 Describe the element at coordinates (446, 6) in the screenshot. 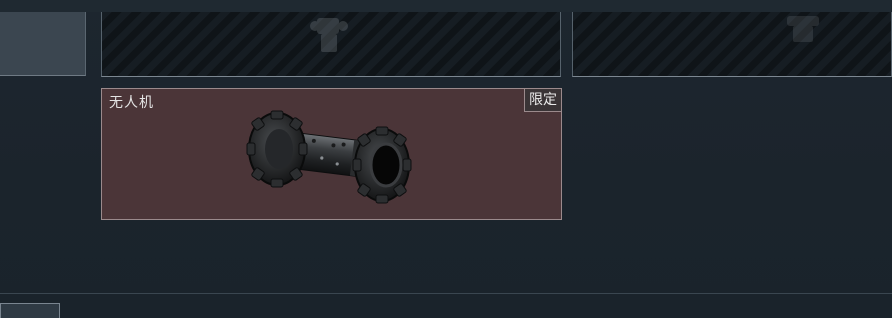

I see `top-bar` at that location.